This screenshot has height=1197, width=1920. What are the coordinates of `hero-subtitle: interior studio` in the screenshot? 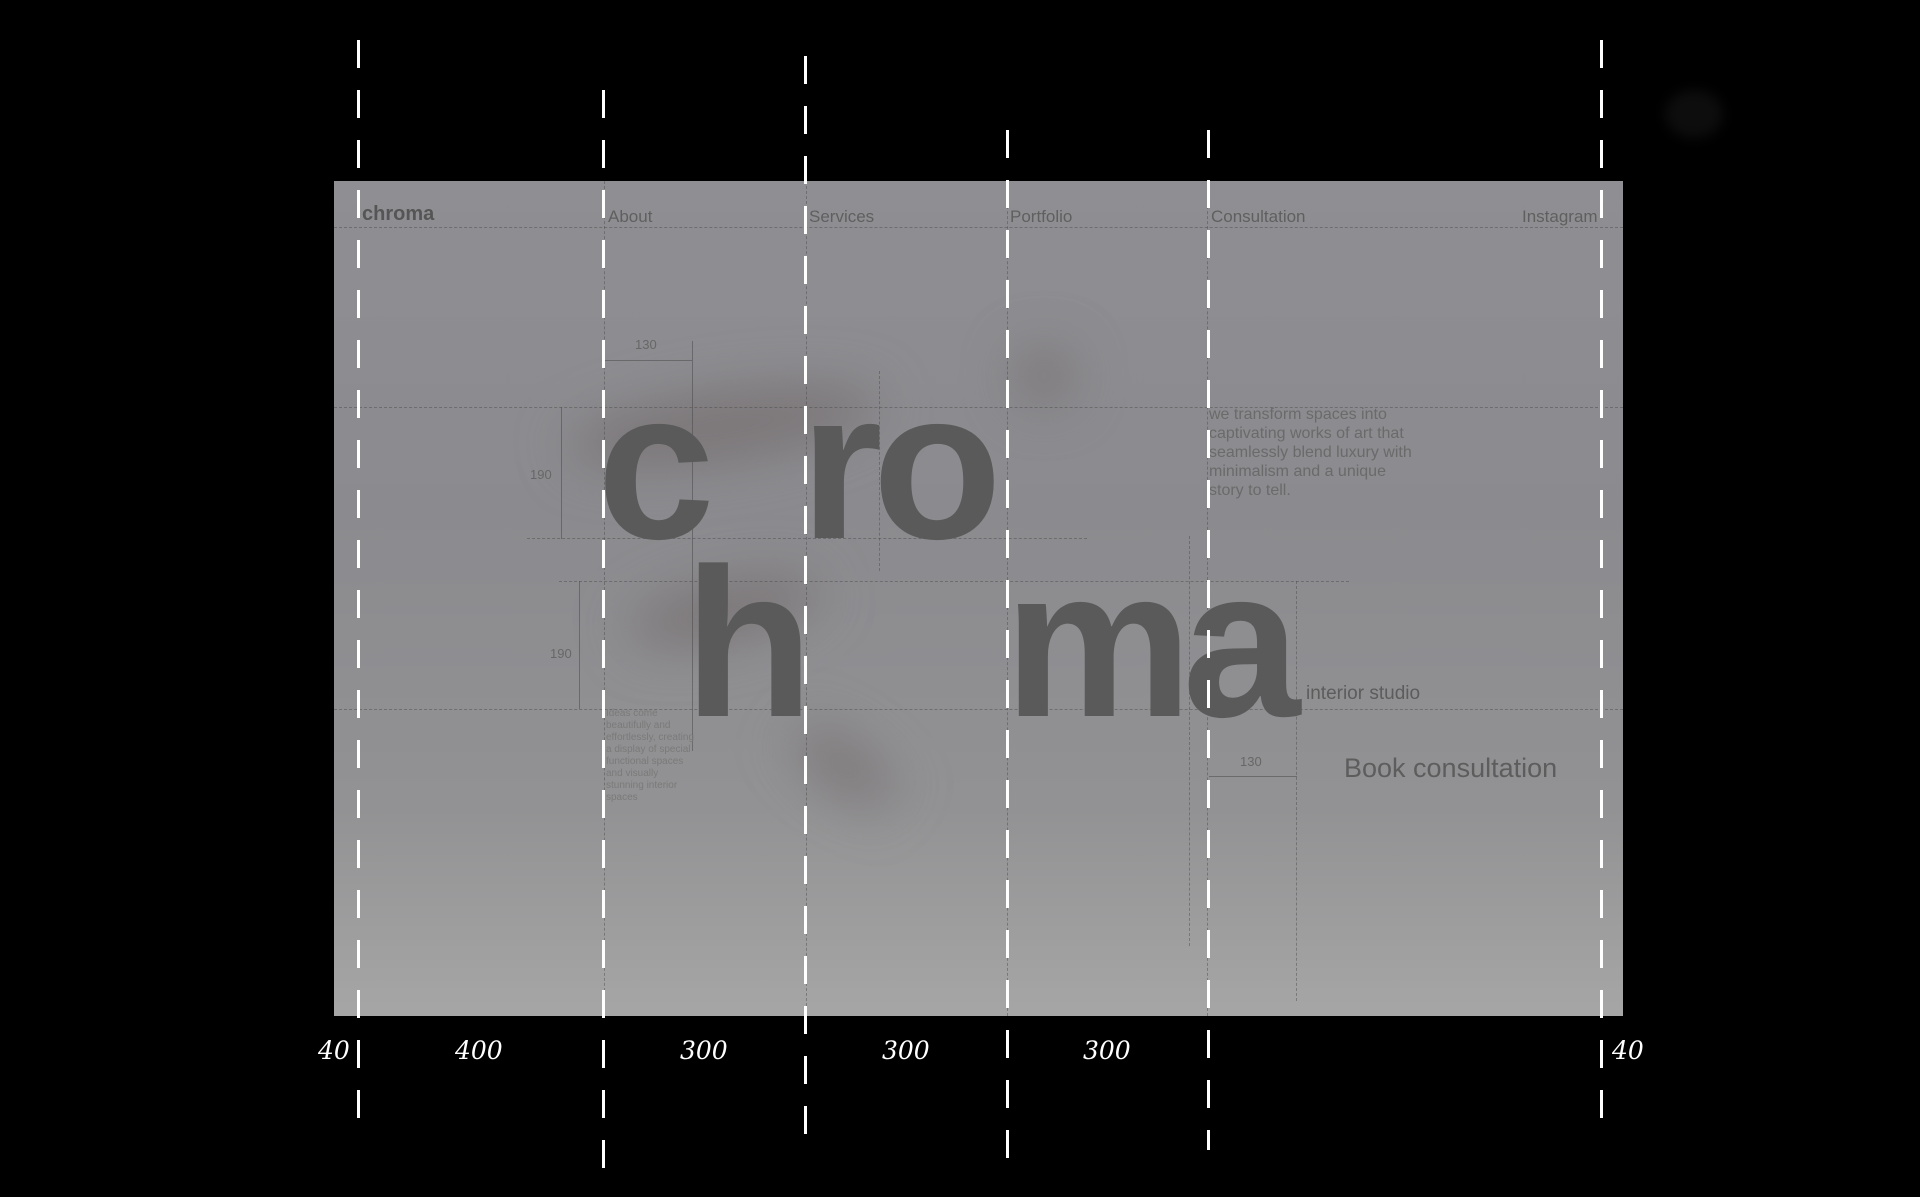 It's located at (1363, 693).